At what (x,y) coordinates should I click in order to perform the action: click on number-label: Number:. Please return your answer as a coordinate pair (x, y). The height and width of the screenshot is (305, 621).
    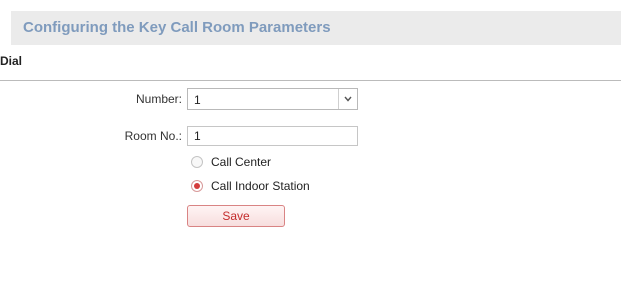
    Looking at the image, I should click on (158, 99).